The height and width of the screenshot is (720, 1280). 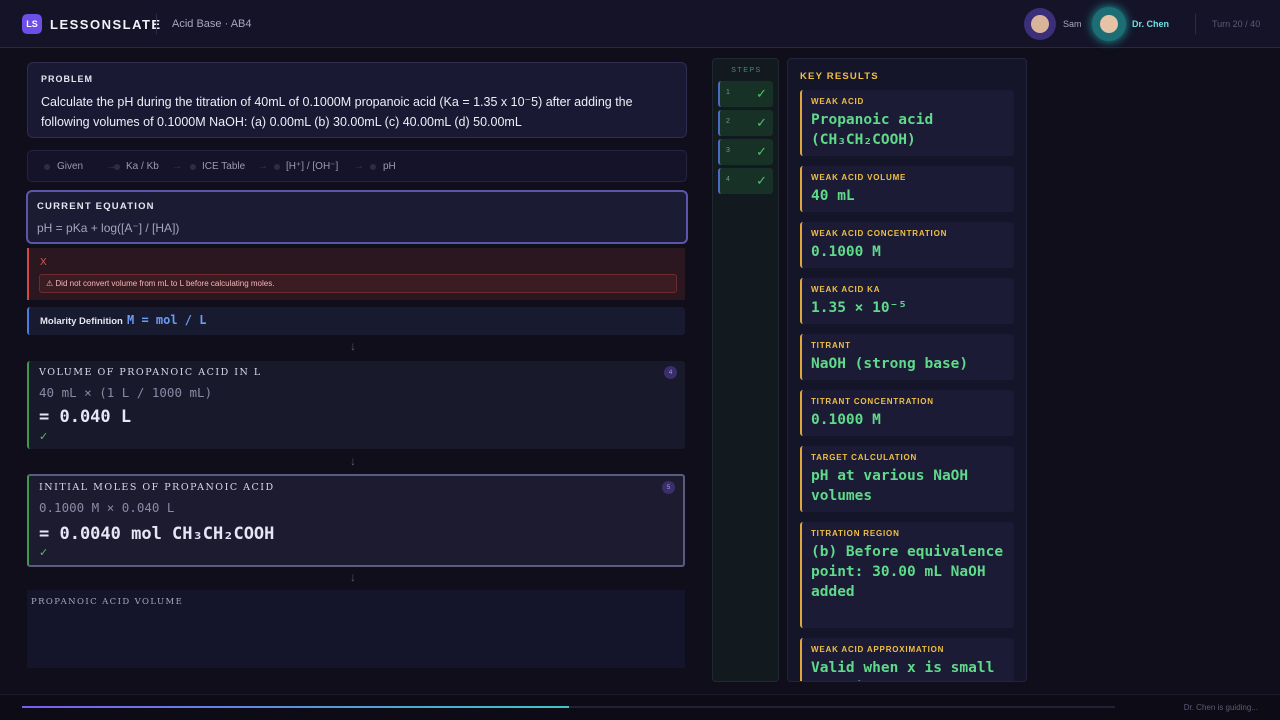 I want to click on key-result-item: TITRANT NaOH (strong base), so click(x=907, y=357).